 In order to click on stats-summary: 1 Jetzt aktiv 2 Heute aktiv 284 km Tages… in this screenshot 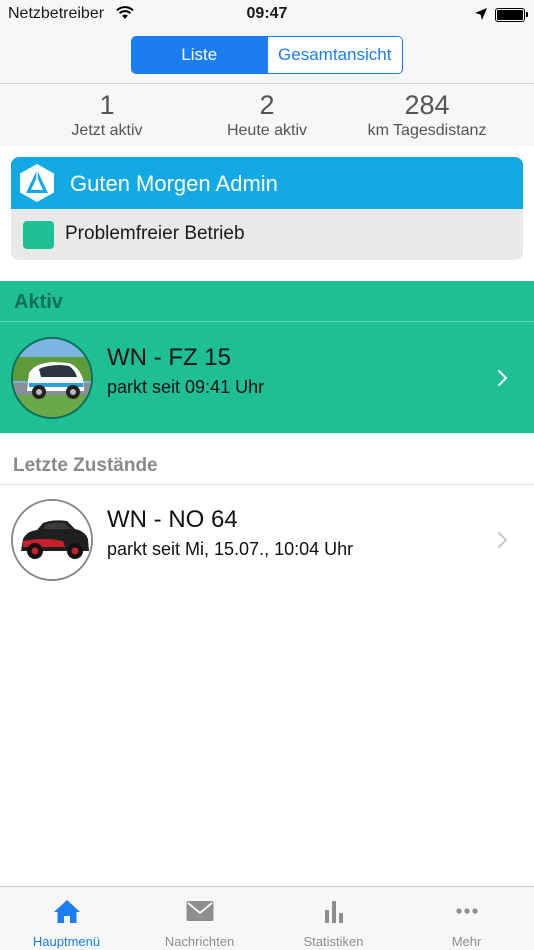, I will do `click(267, 116)`.